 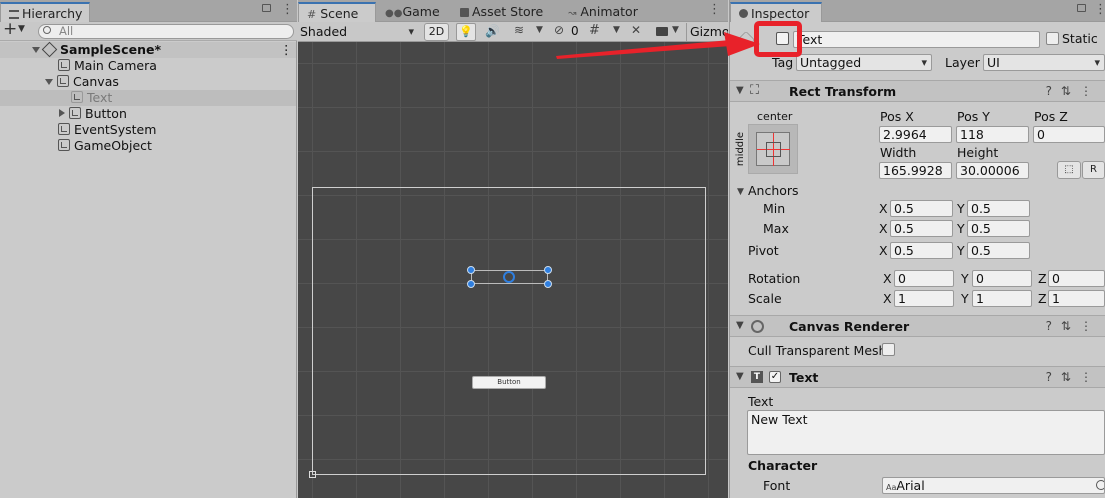 I want to click on rotation-x-field: 0, so click(x=924, y=278).